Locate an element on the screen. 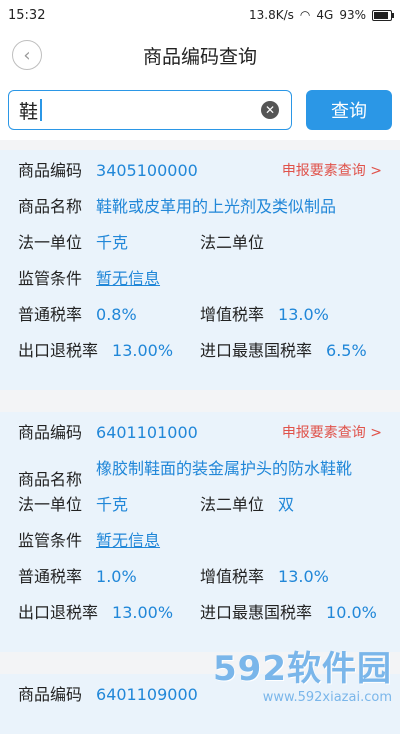  unit2-value: 双 is located at coordinates (286, 504).